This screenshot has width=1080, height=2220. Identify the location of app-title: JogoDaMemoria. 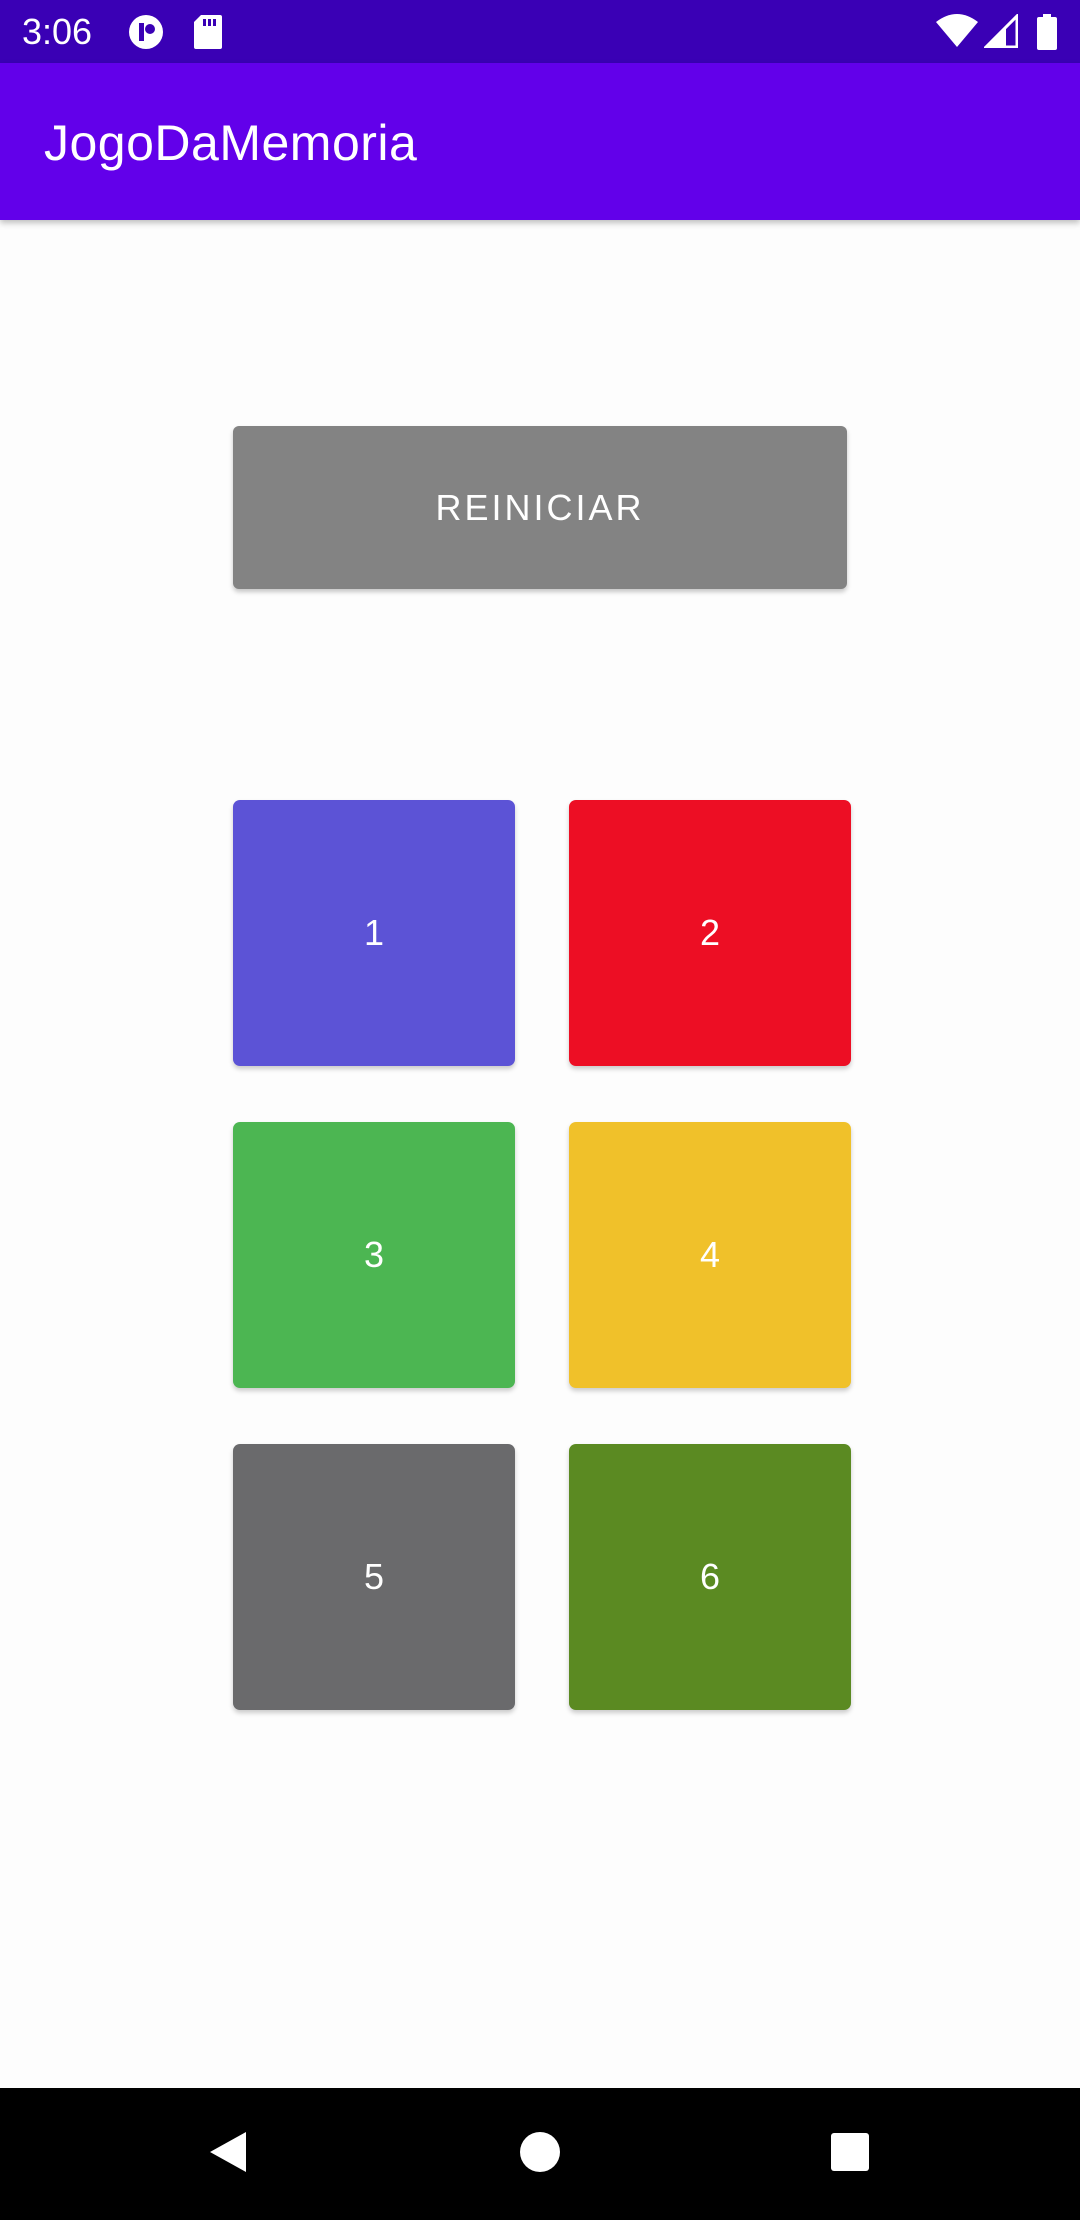
(231, 143).